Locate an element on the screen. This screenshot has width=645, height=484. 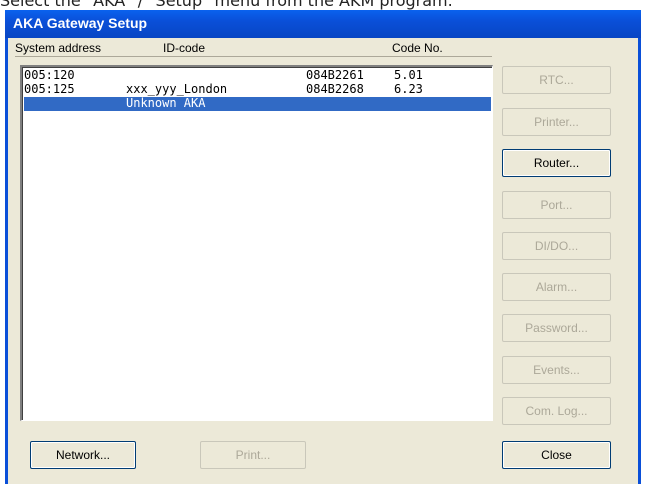
column-header-system-address: System address is located at coordinates (58, 48).